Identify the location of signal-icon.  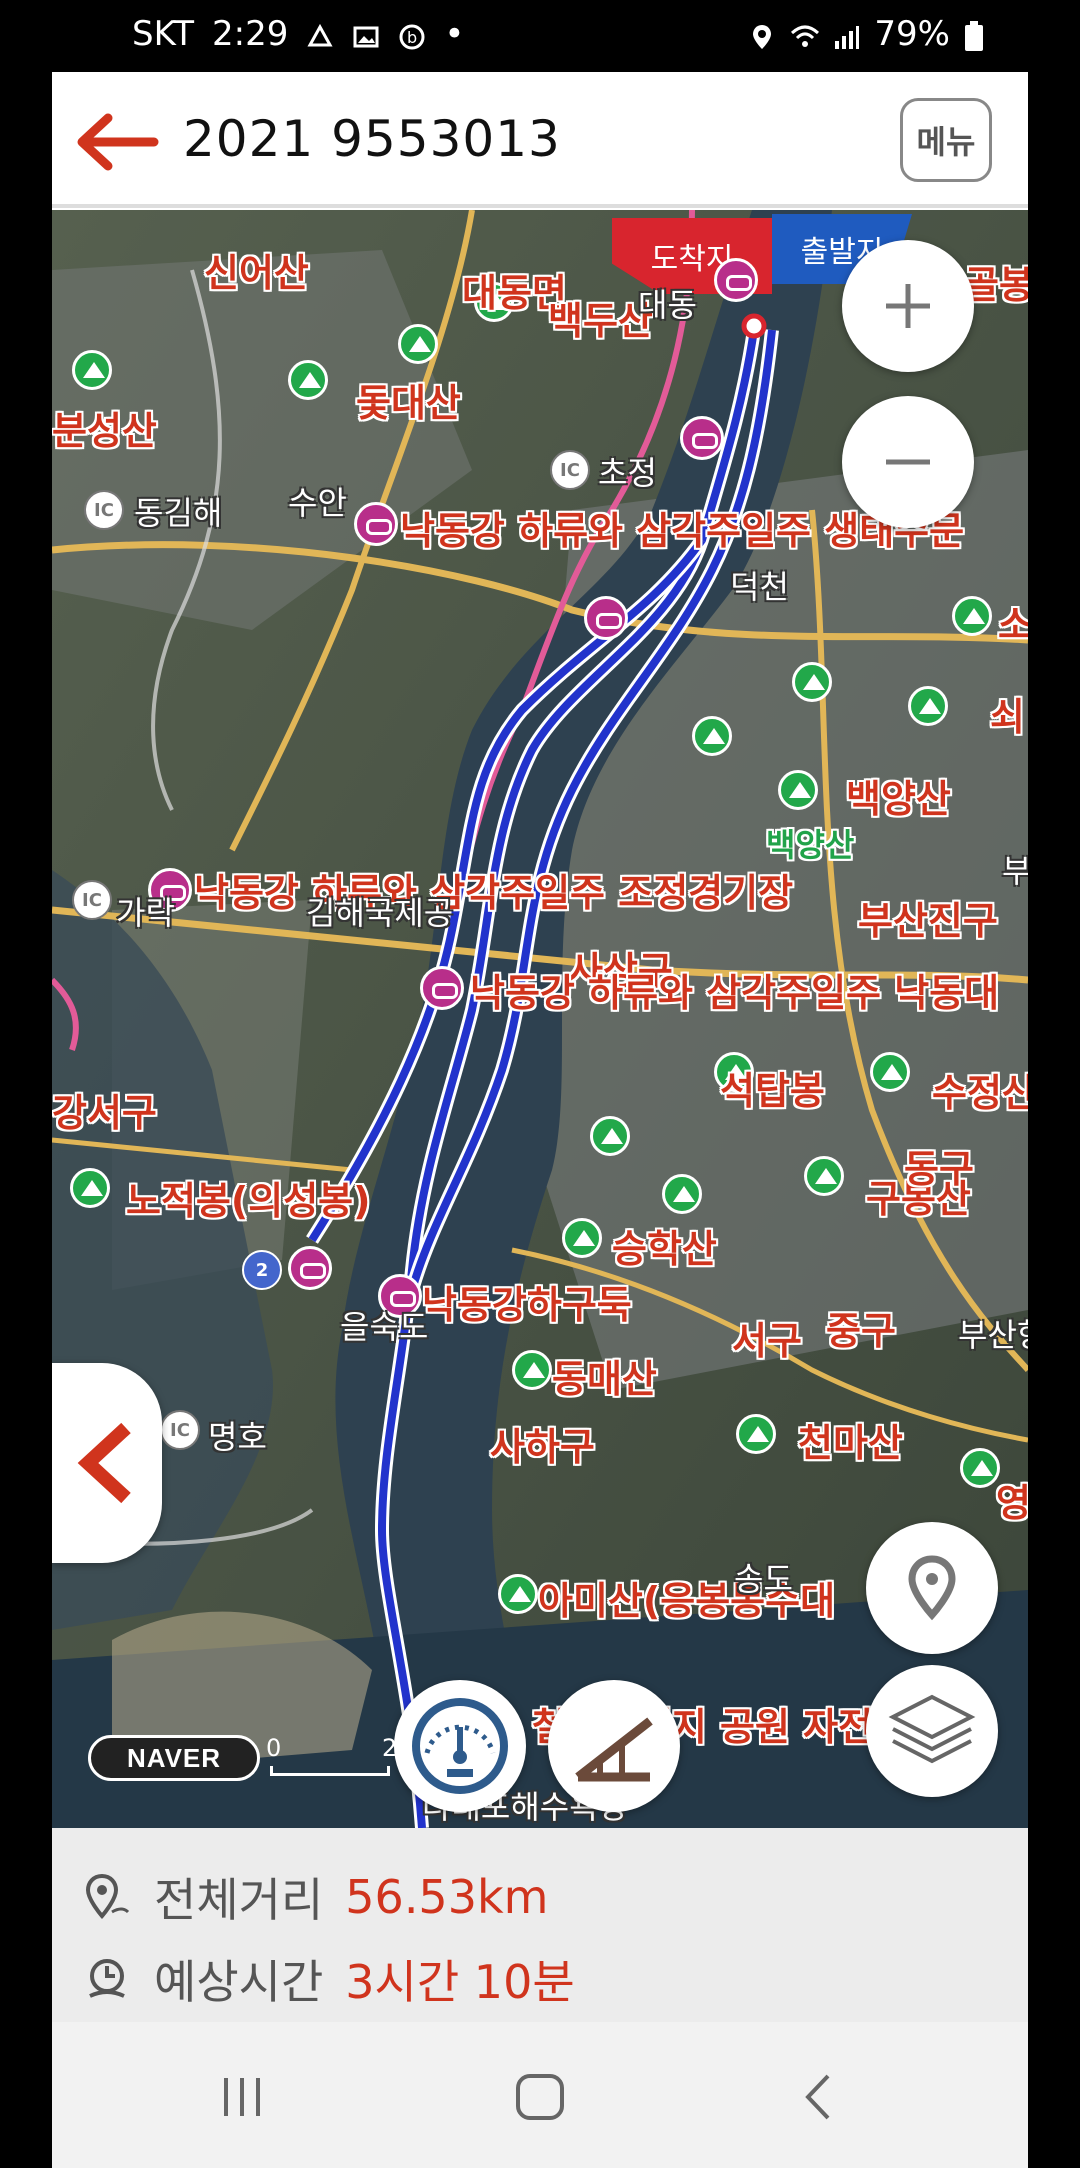
(846, 34).